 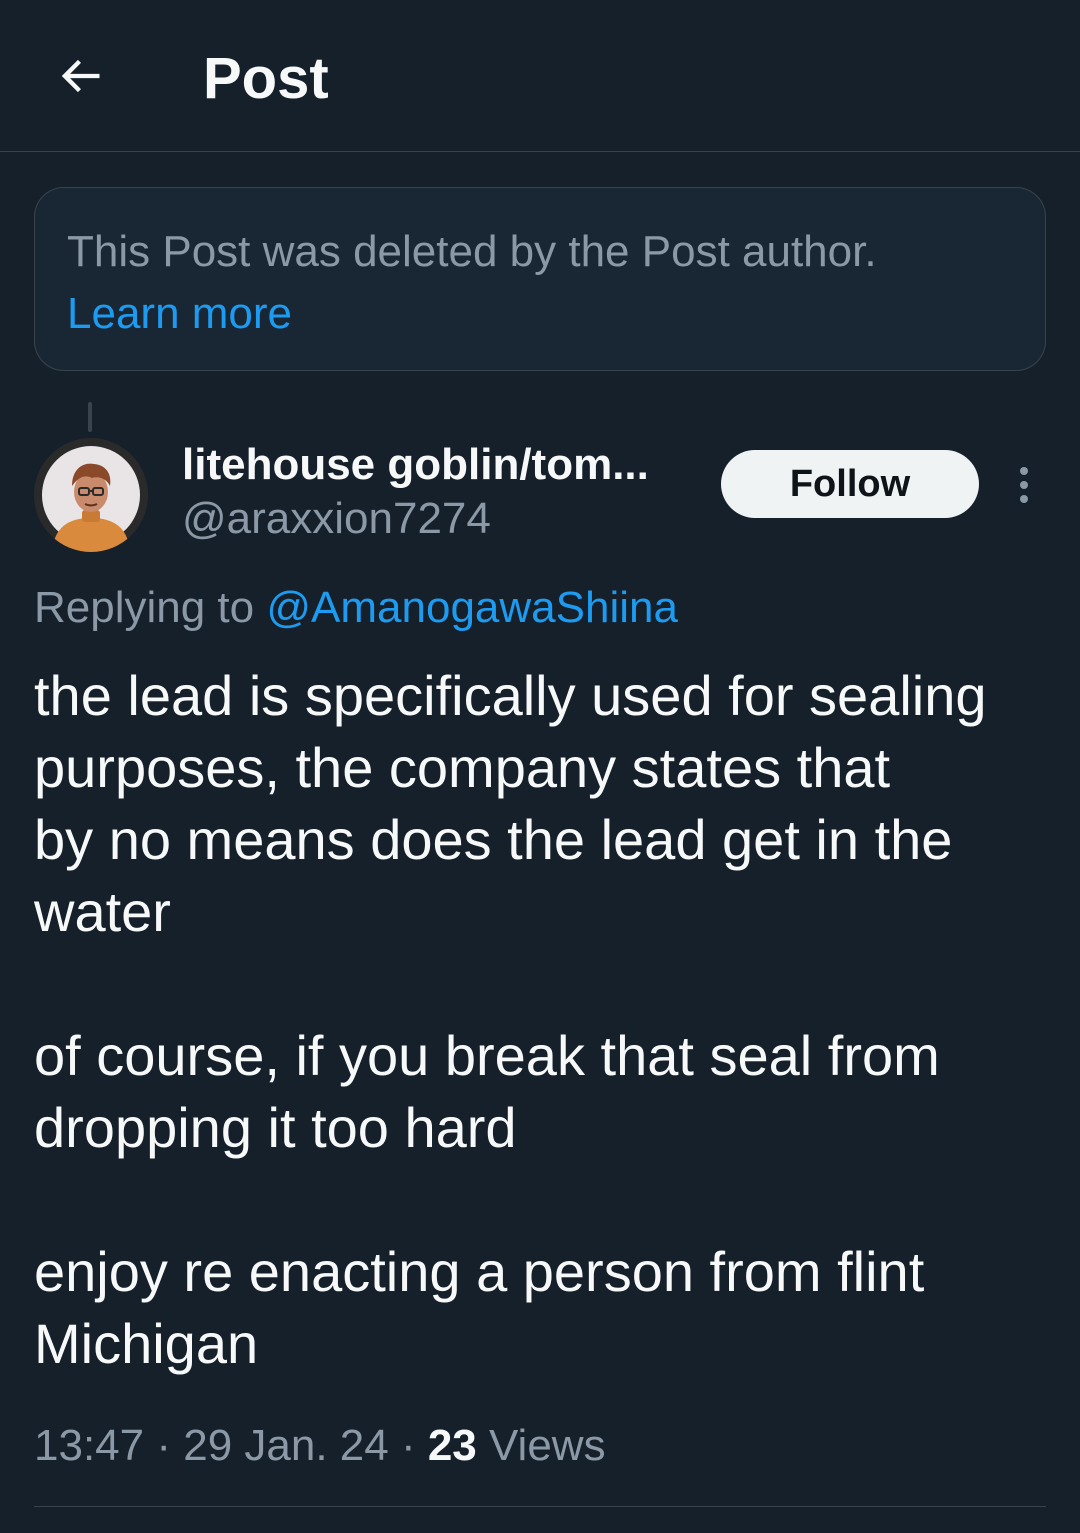 I want to click on post-line: by no means does the lead get in the, so click(x=493, y=839).